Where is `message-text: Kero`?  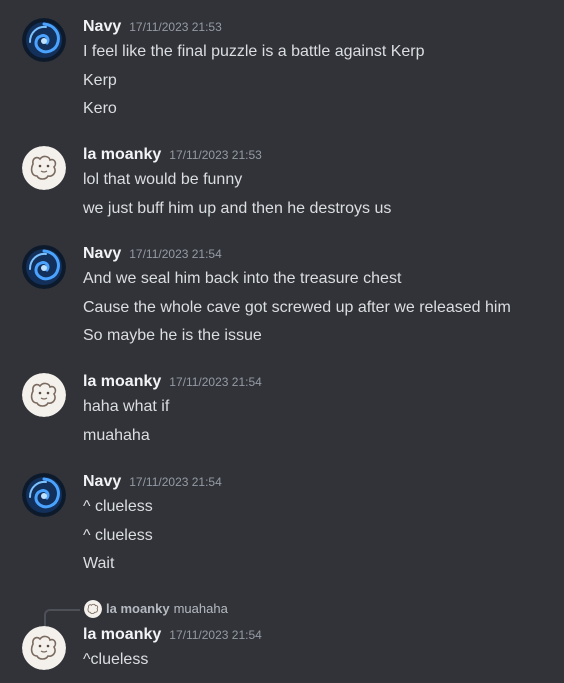 message-text: Kero is located at coordinates (100, 108).